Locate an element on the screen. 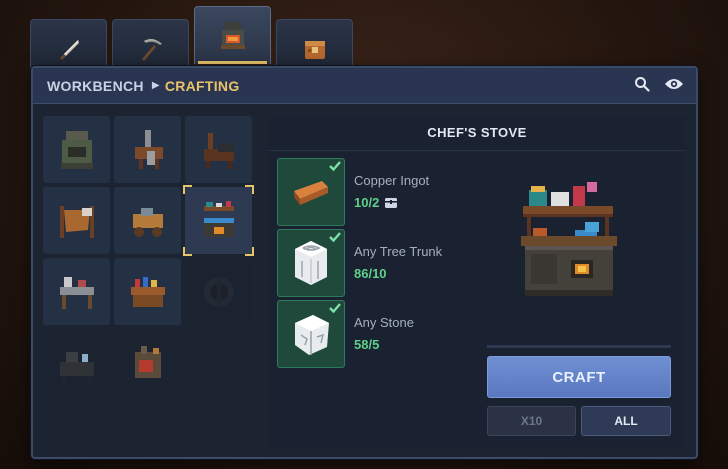 Image resolution: width=728 pixels, height=469 pixels. craft-button: CRAFT is located at coordinates (579, 377).